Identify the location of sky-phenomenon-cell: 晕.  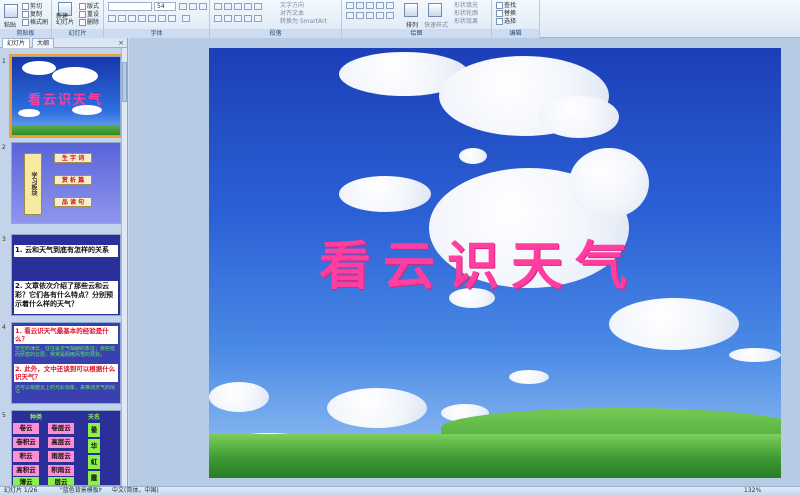
(94, 430).